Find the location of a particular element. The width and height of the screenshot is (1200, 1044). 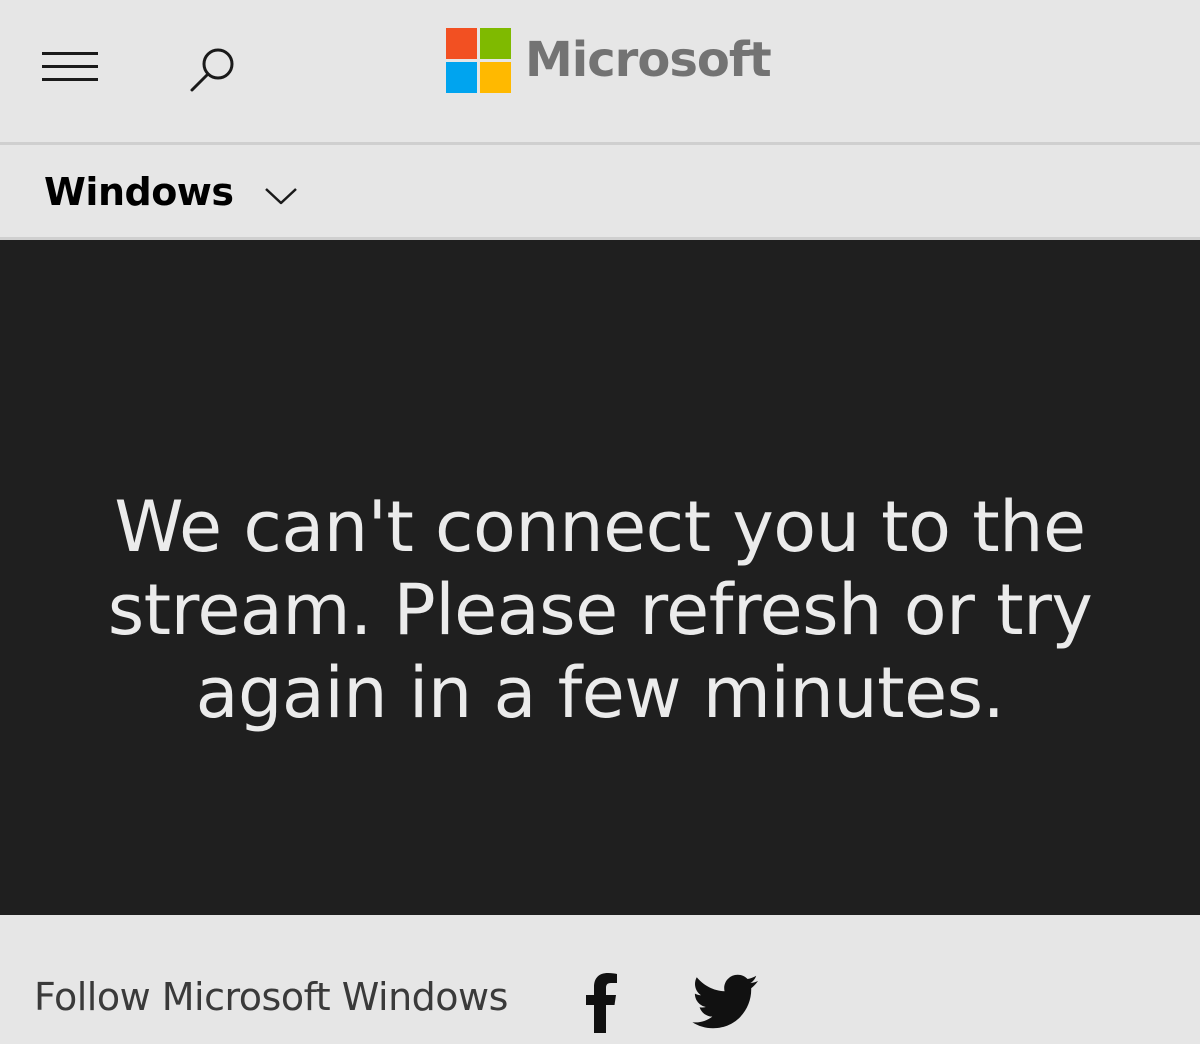

logo-square-yellow is located at coordinates (495, 77).